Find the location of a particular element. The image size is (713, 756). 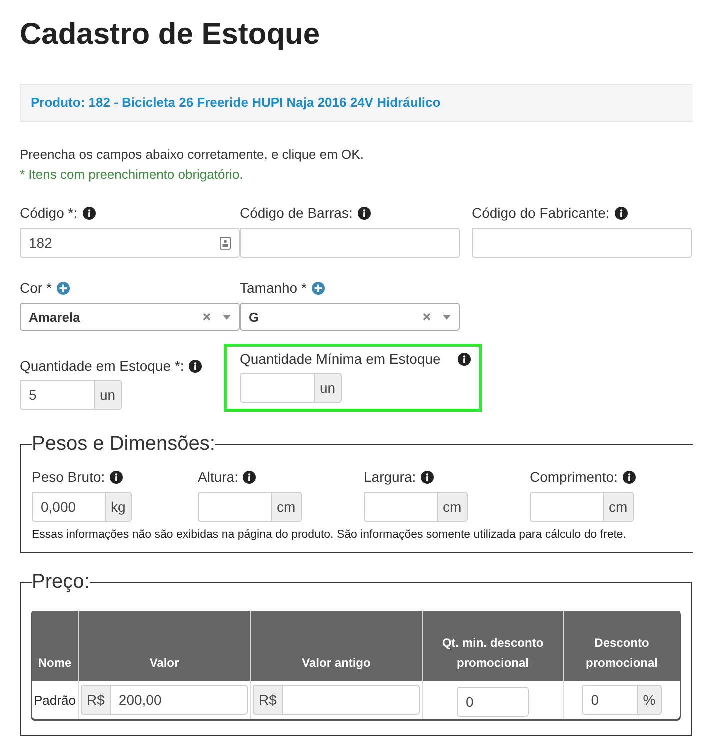

select-field: Amarela is located at coordinates (130, 317).